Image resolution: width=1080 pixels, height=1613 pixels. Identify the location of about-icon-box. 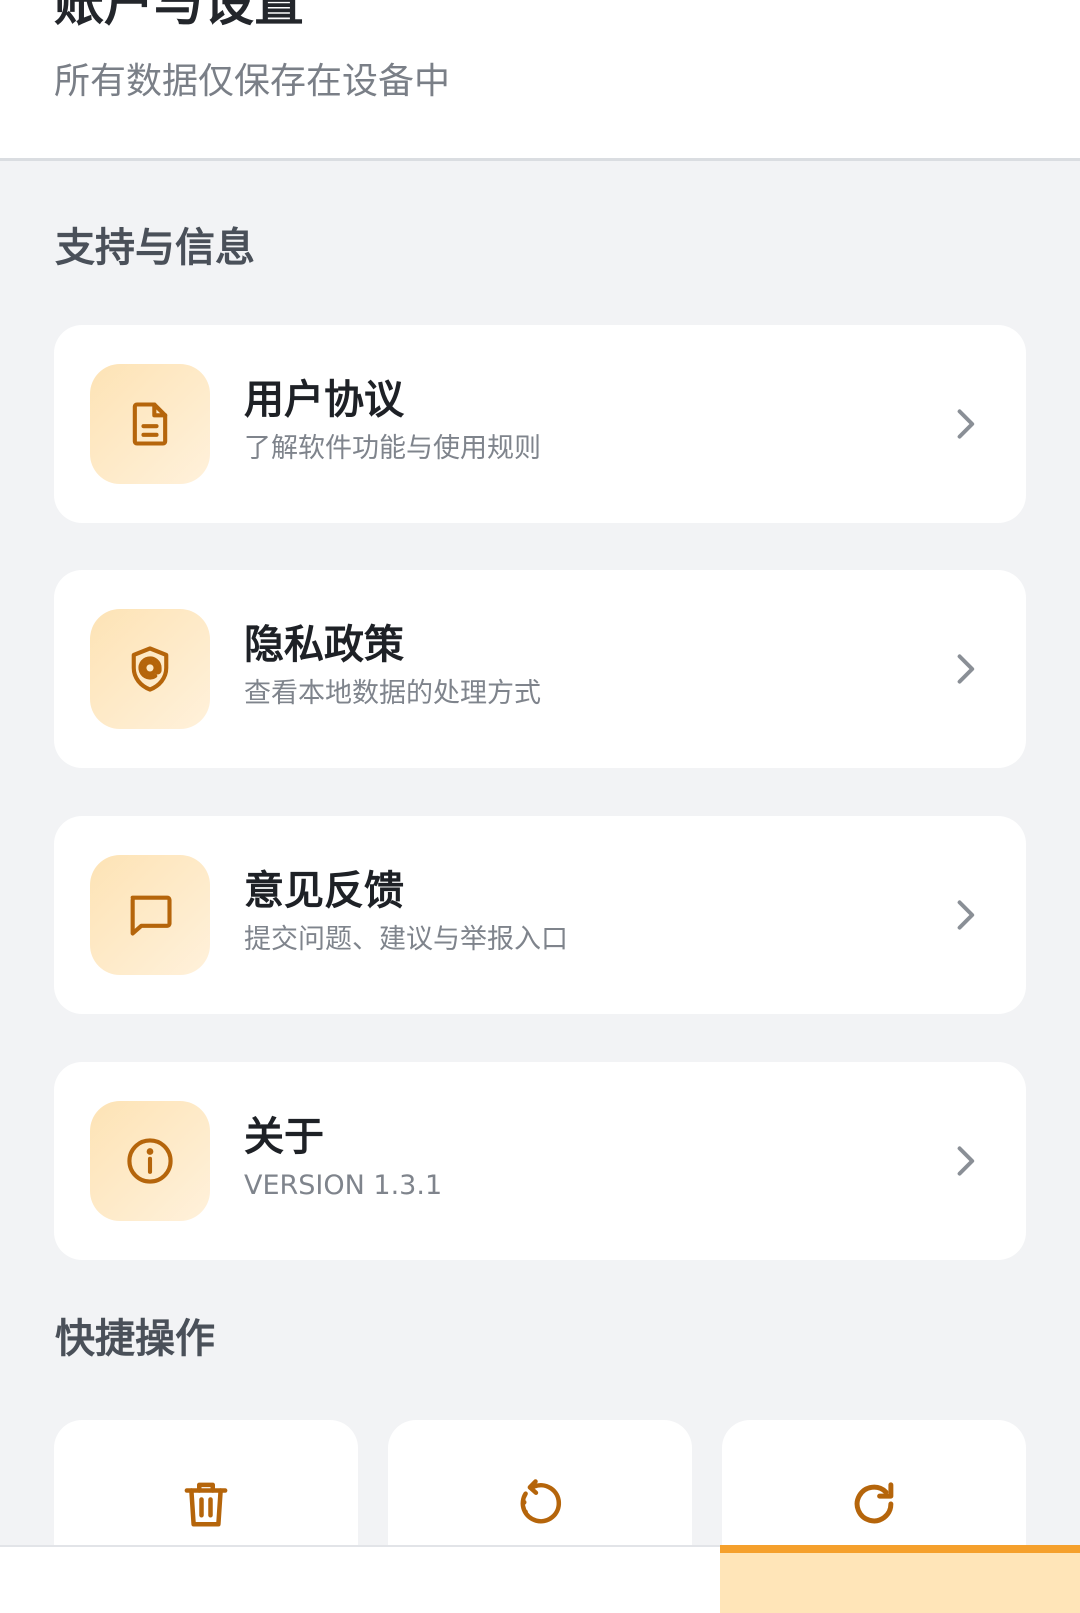
(150, 1161).